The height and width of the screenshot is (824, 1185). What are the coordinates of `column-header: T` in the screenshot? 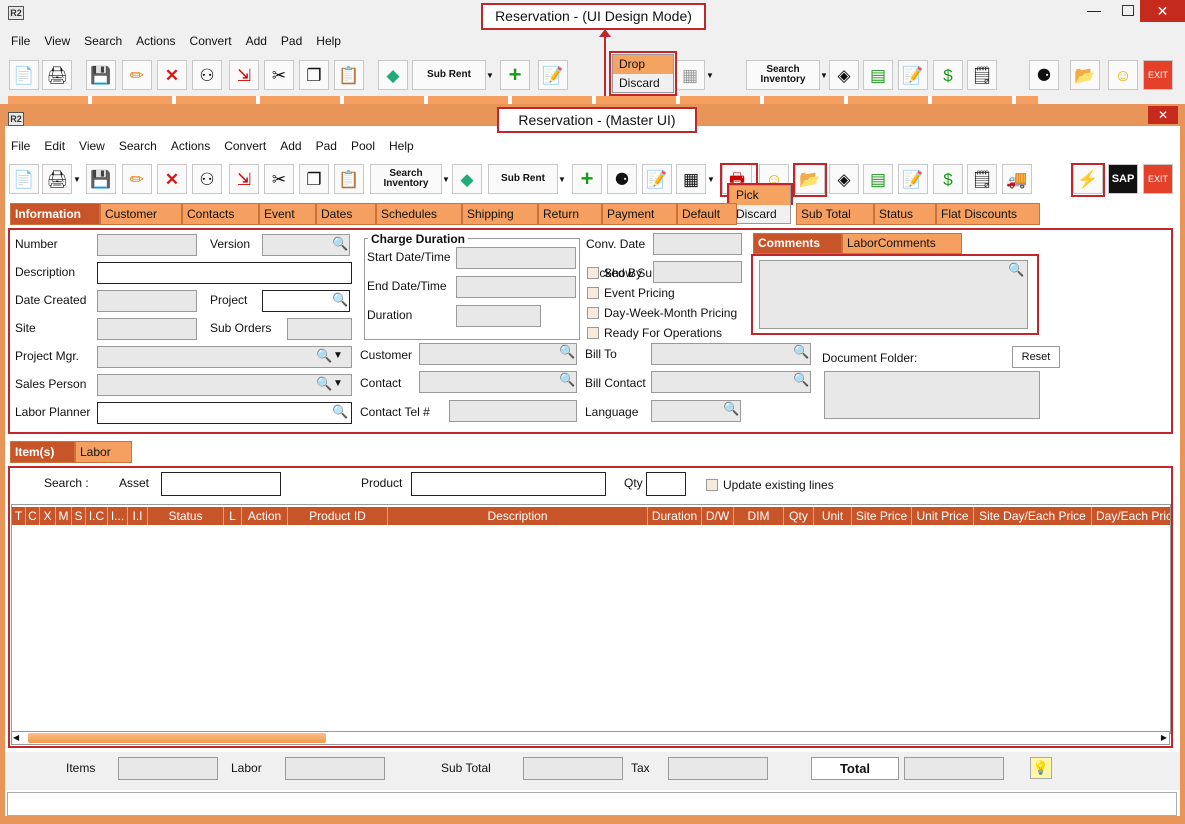 It's located at (19, 516).